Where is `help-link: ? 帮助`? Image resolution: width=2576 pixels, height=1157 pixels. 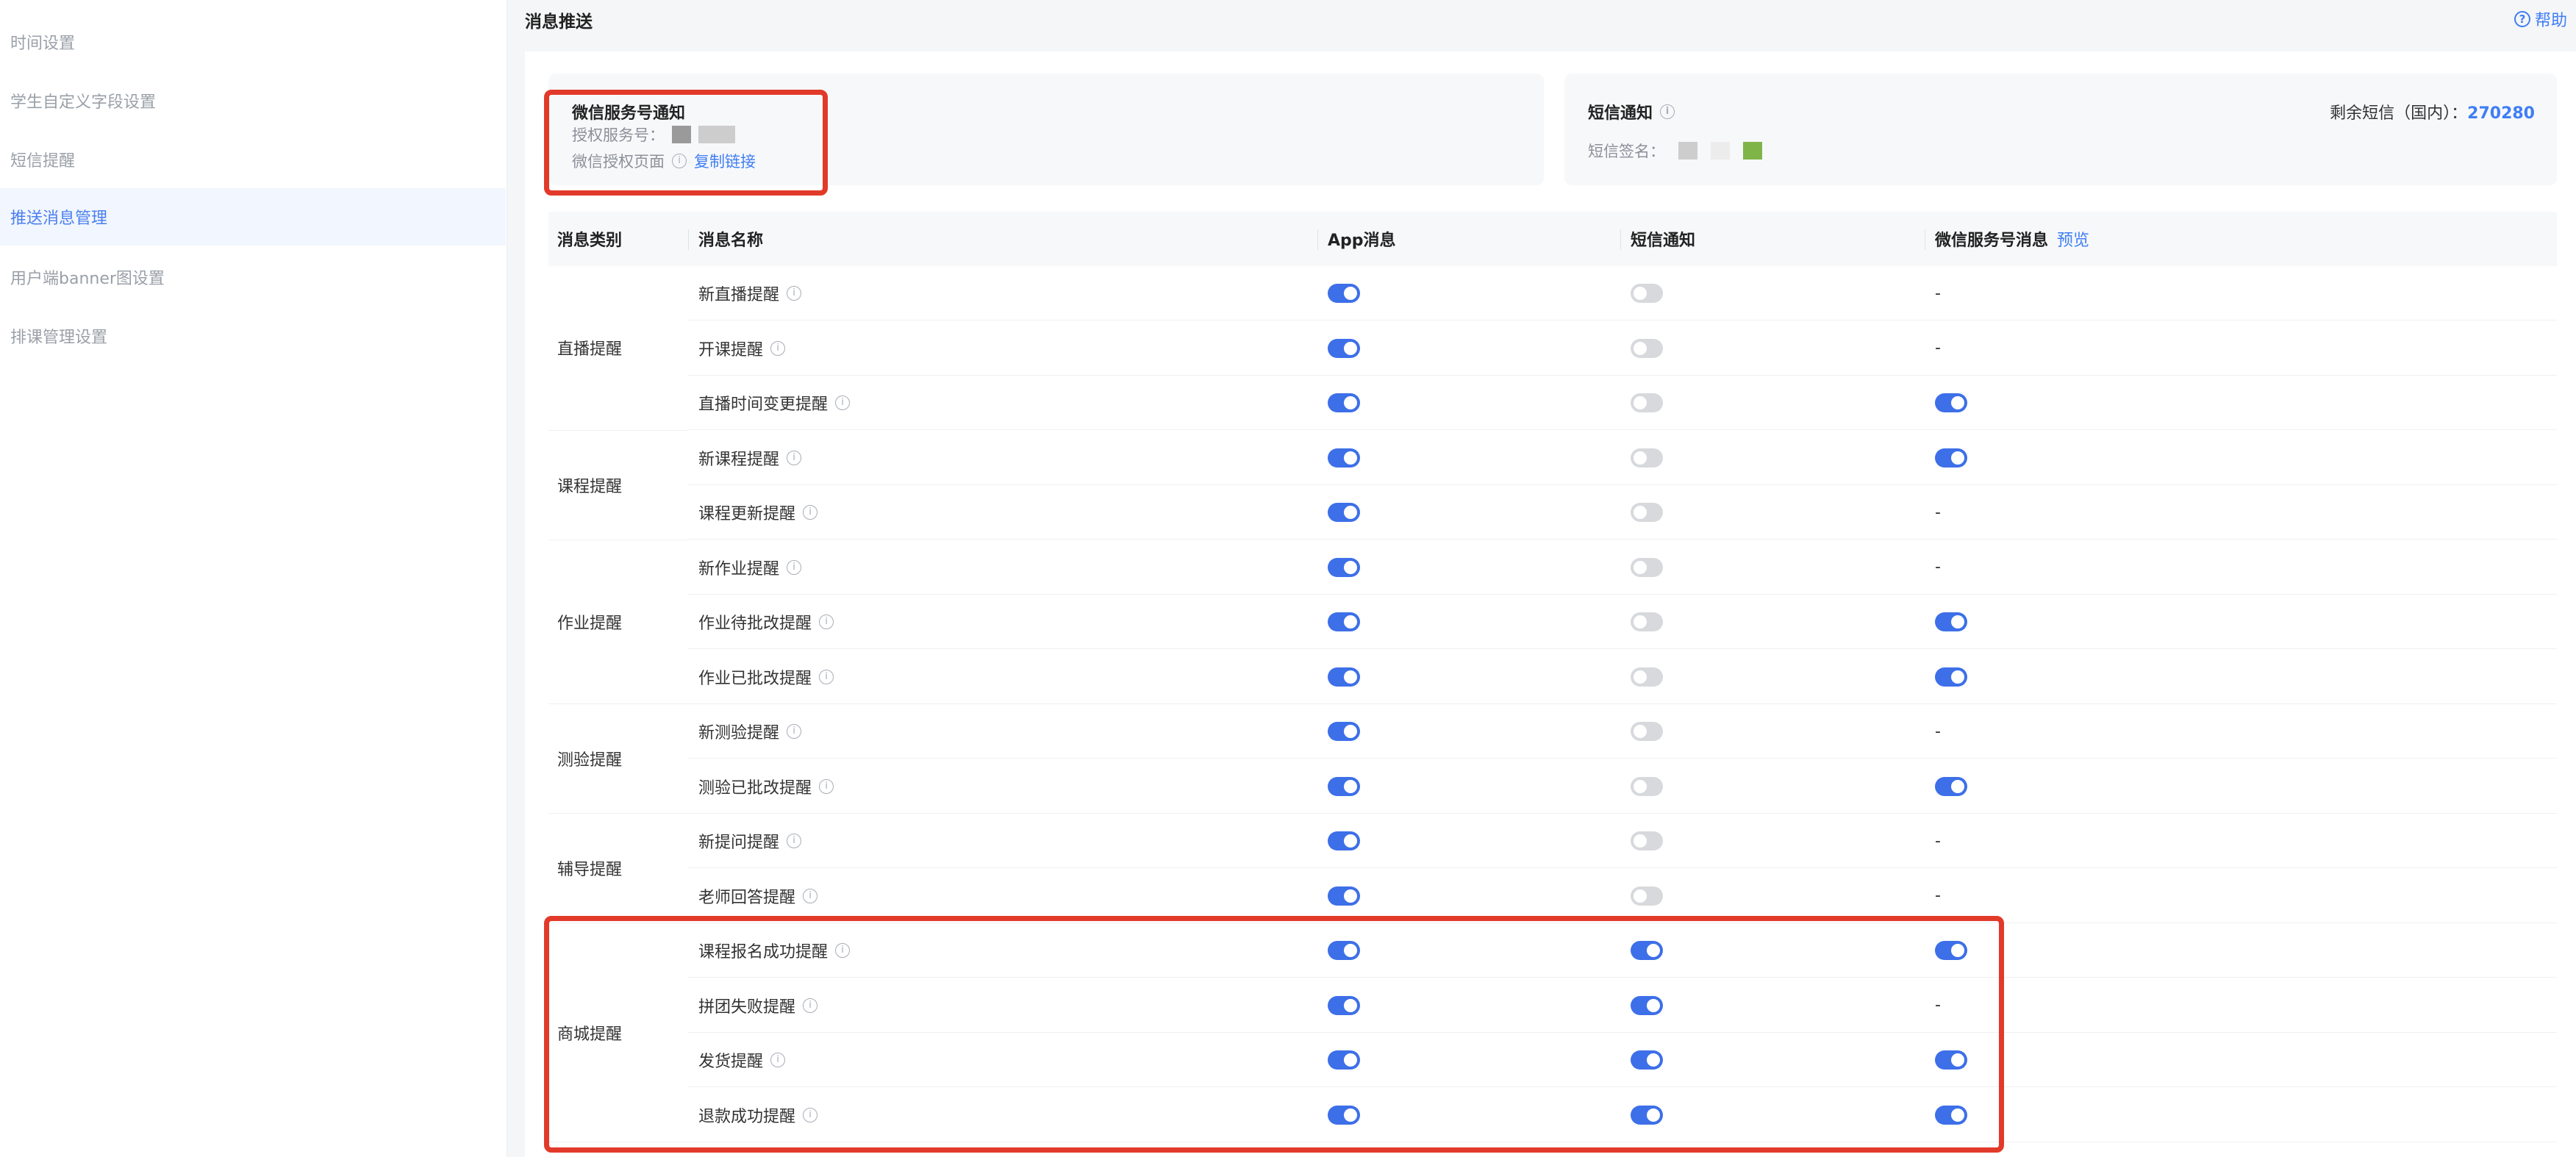 help-link: ? 帮助 is located at coordinates (2540, 19).